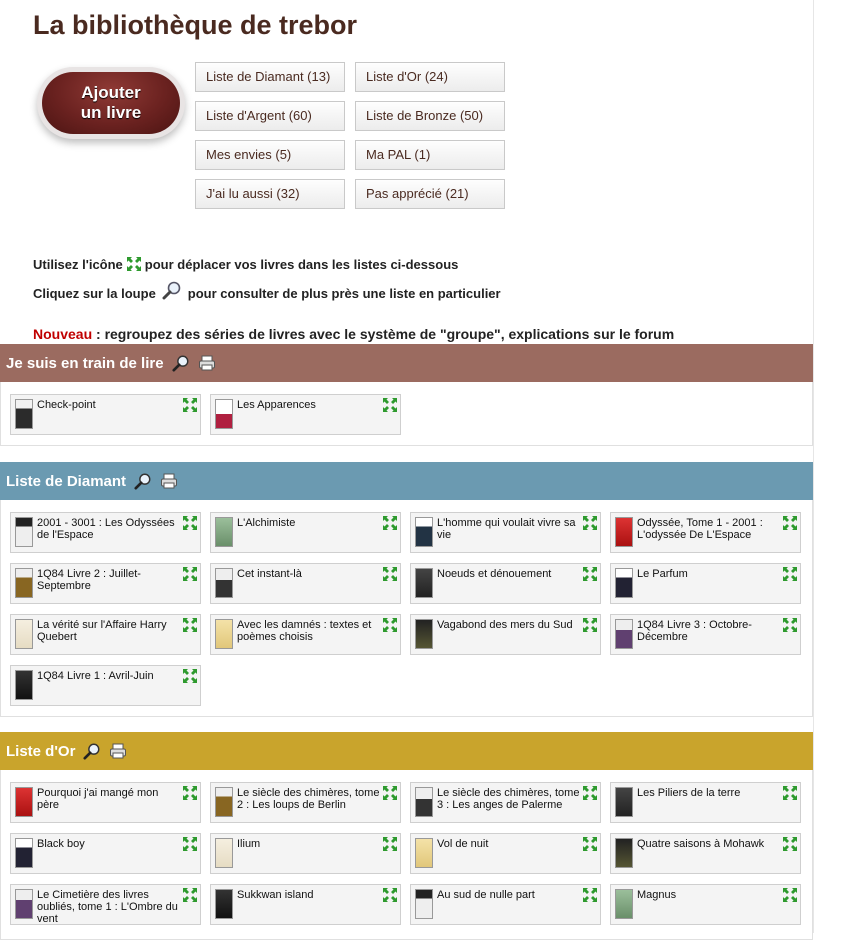 The image size is (850, 940). What do you see at coordinates (831, 466) in the screenshot?
I see `scrollbar-track` at bounding box center [831, 466].